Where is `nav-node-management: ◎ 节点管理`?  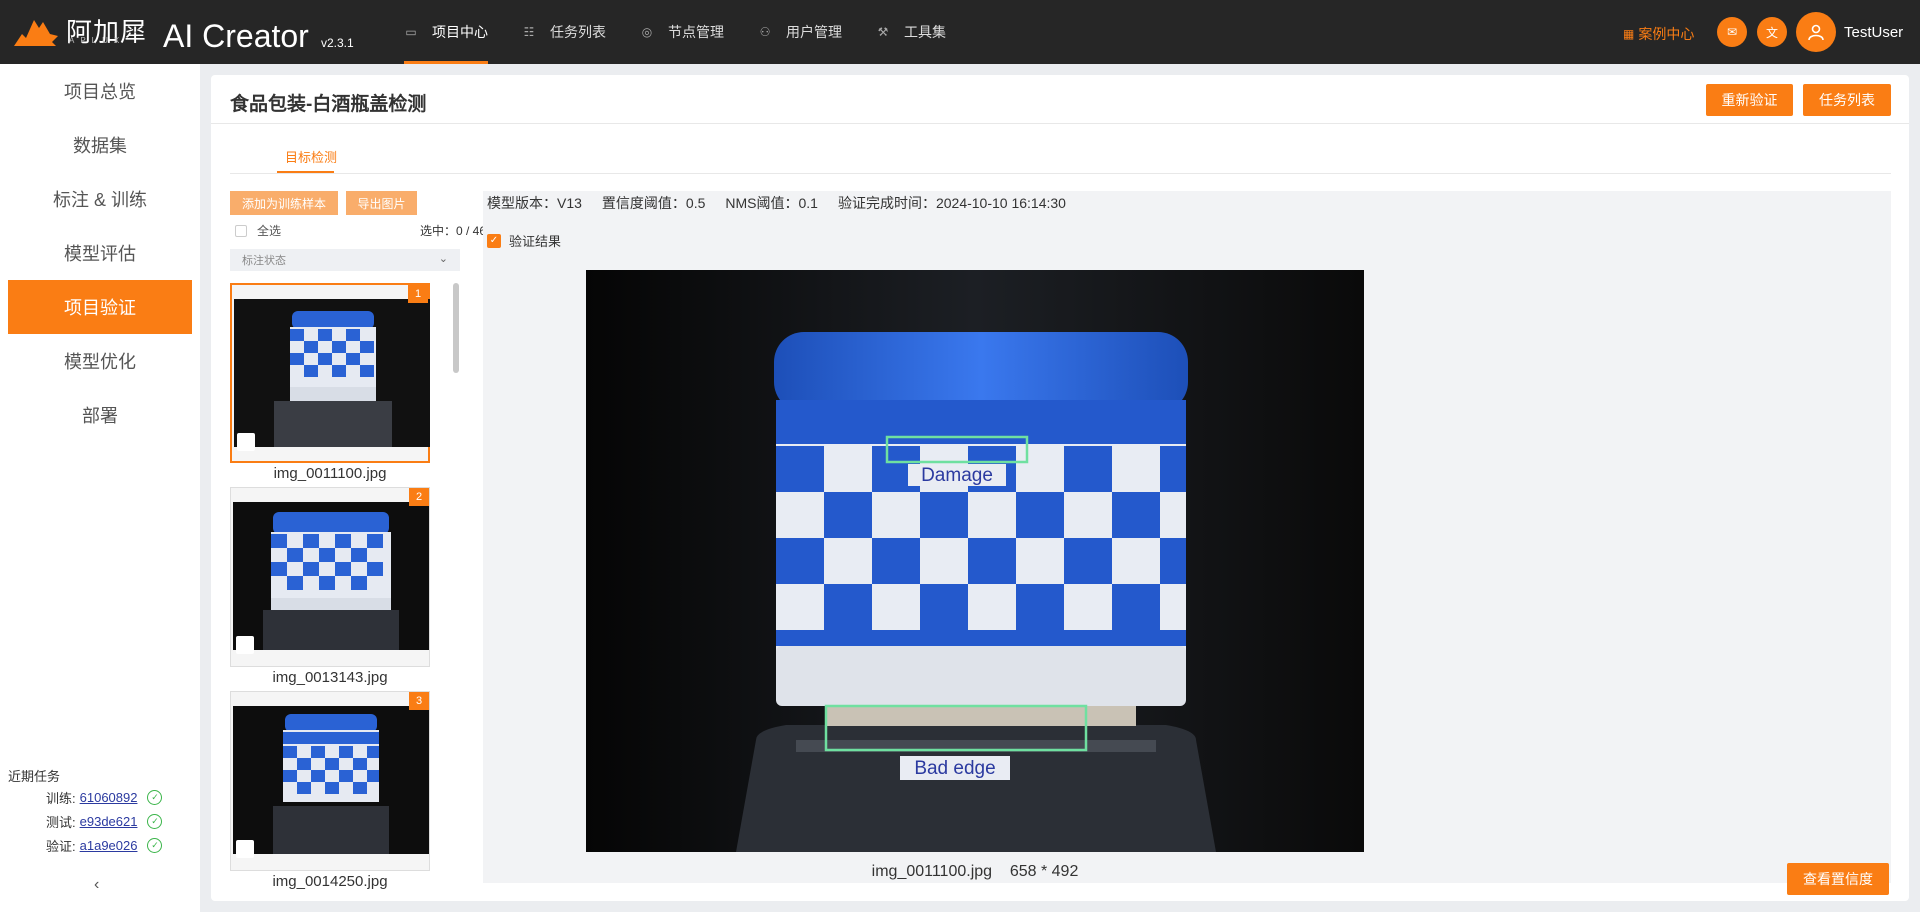
nav-node-management: ◎ 节点管理 is located at coordinates (682, 32).